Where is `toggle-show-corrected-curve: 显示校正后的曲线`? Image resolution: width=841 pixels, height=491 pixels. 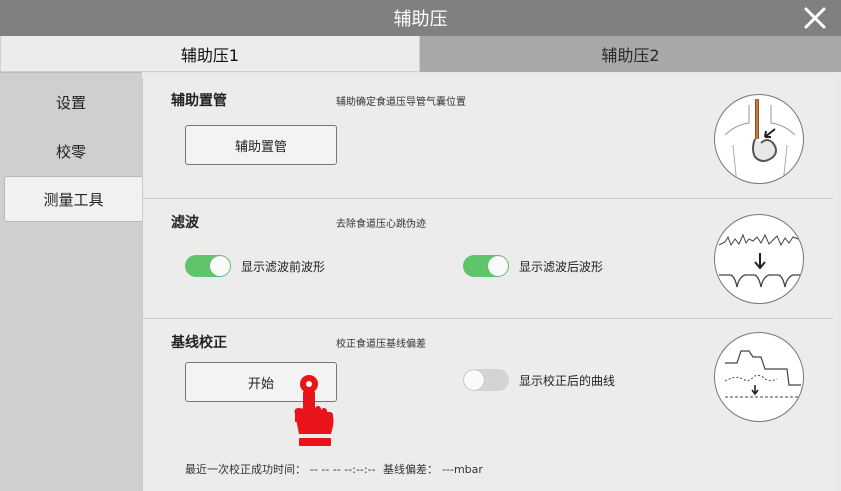
toggle-show-corrected-curve: 显示校正后的曲线 is located at coordinates (539, 380).